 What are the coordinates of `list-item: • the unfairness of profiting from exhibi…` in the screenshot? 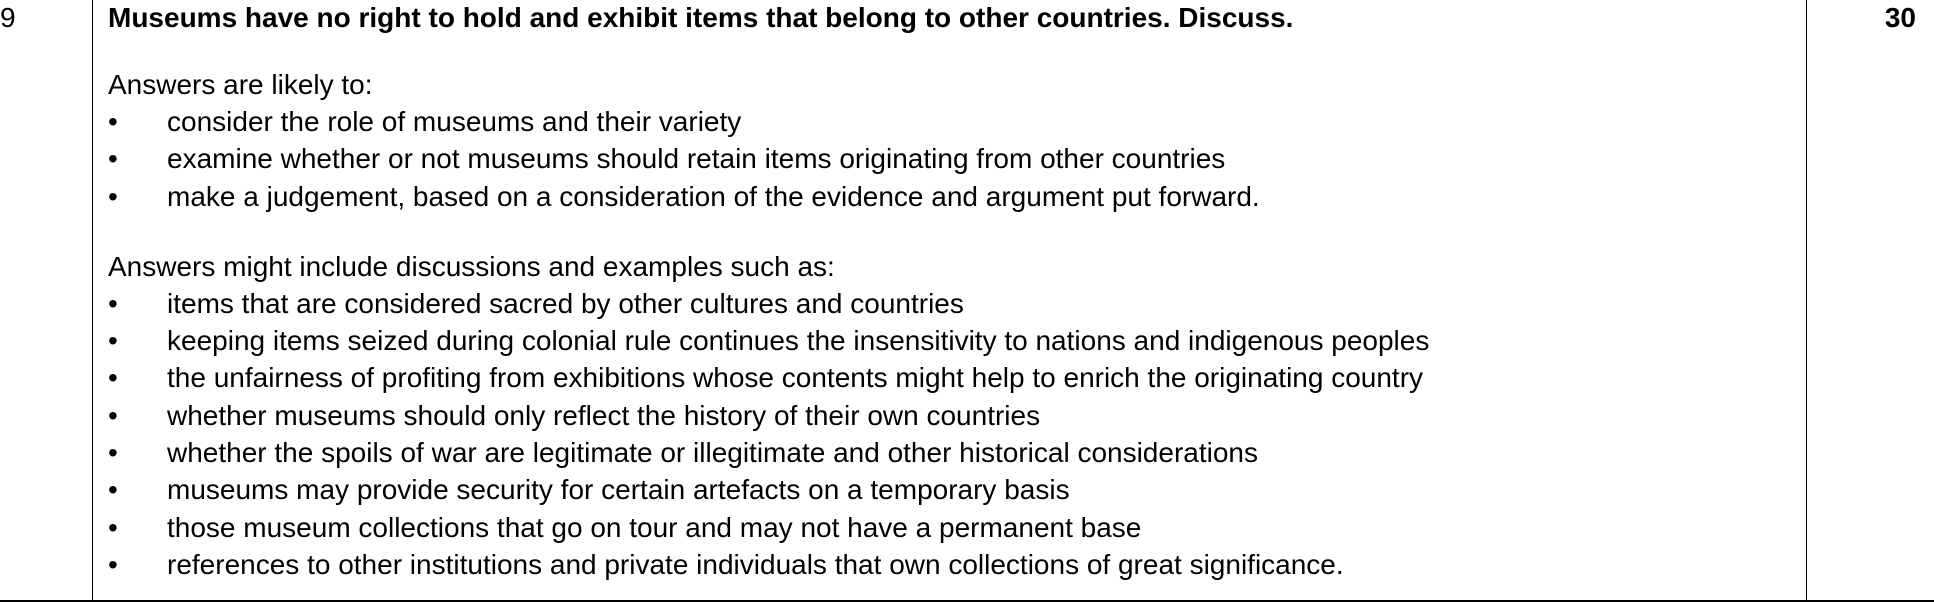 It's located at (953, 377).